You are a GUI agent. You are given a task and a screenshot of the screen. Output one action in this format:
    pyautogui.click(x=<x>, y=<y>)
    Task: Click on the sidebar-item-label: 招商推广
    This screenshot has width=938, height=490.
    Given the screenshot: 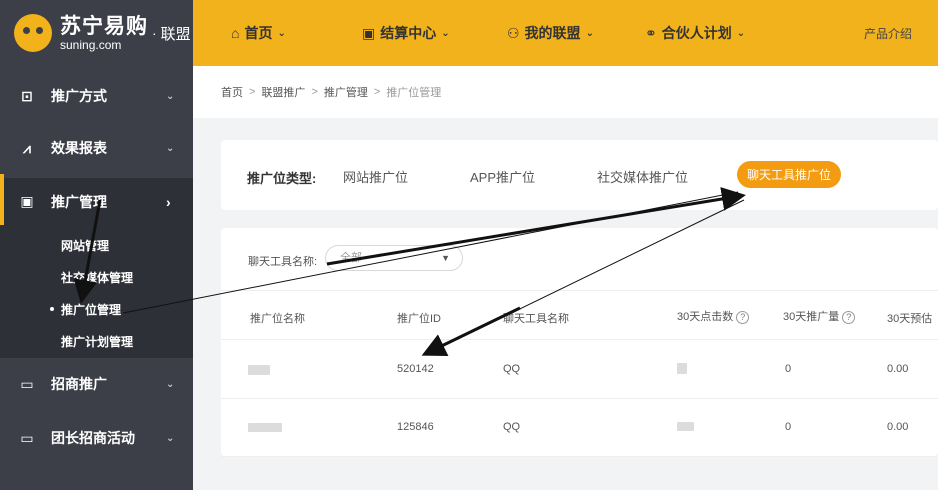 What is the action you would take?
    pyautogui.click(x=79, y=384)
    